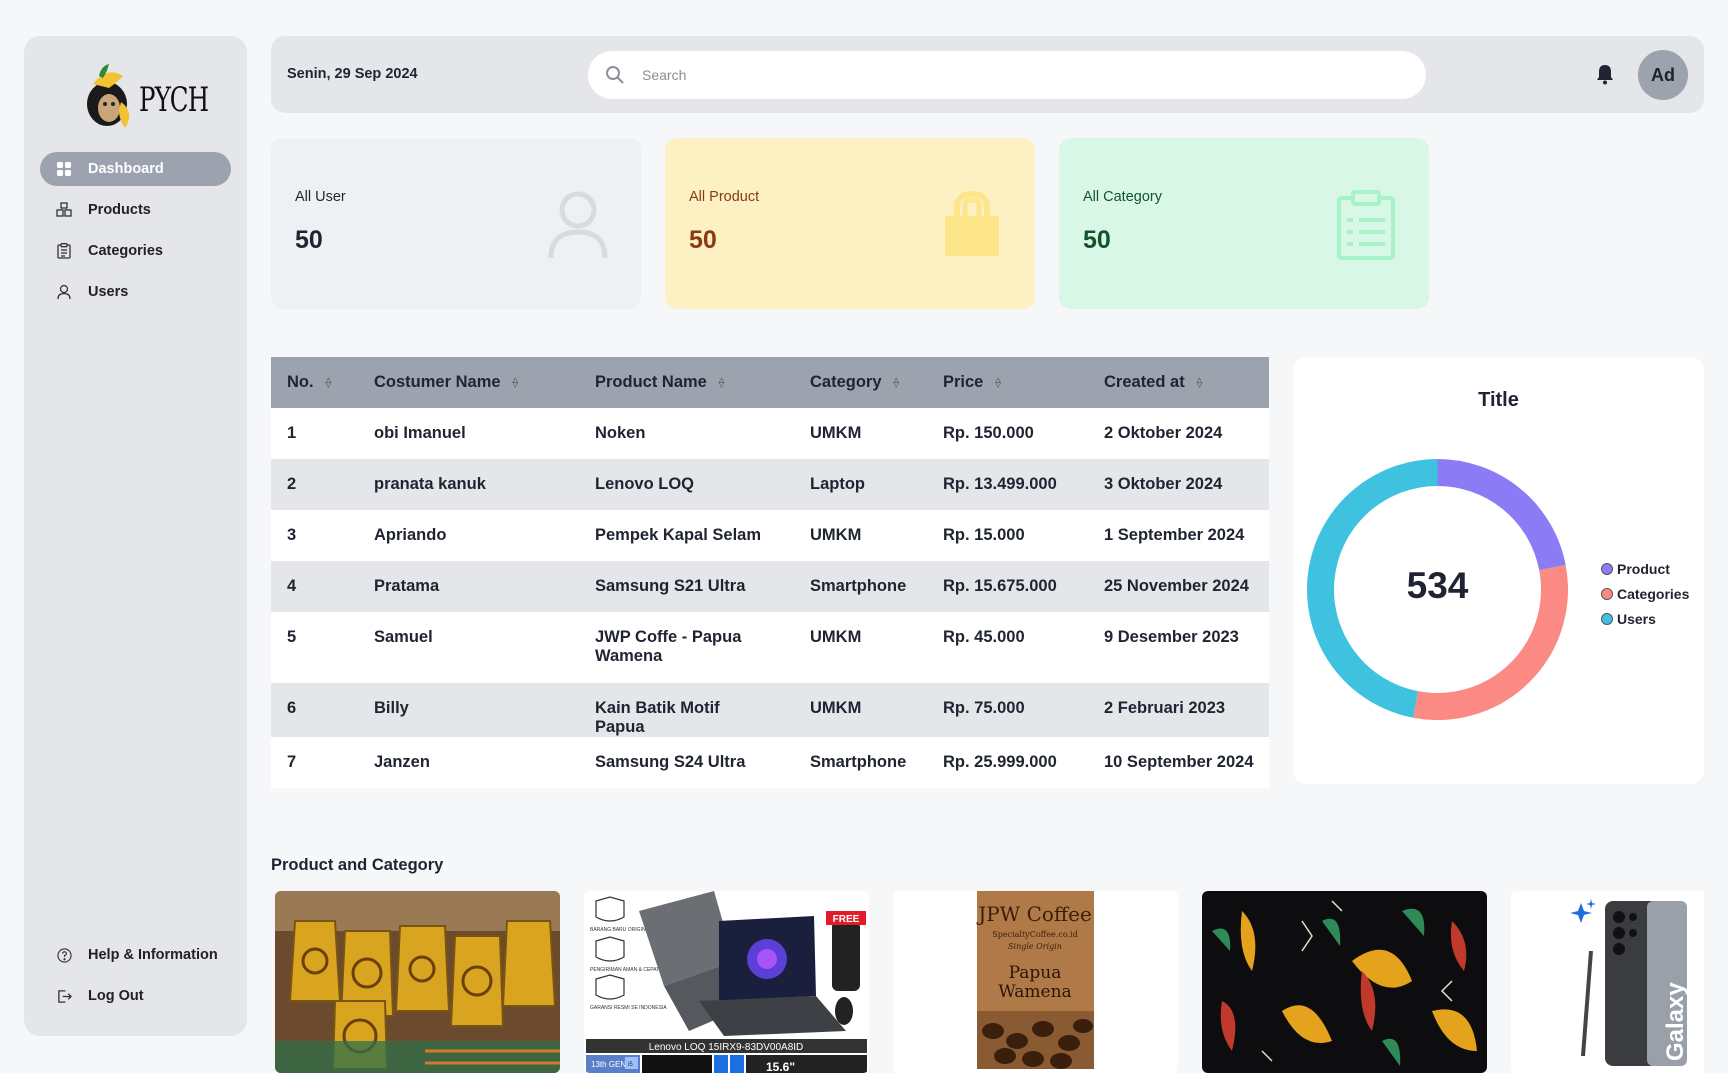  I want to click on table-cell: Rp. 75.000, so click(984, 708).